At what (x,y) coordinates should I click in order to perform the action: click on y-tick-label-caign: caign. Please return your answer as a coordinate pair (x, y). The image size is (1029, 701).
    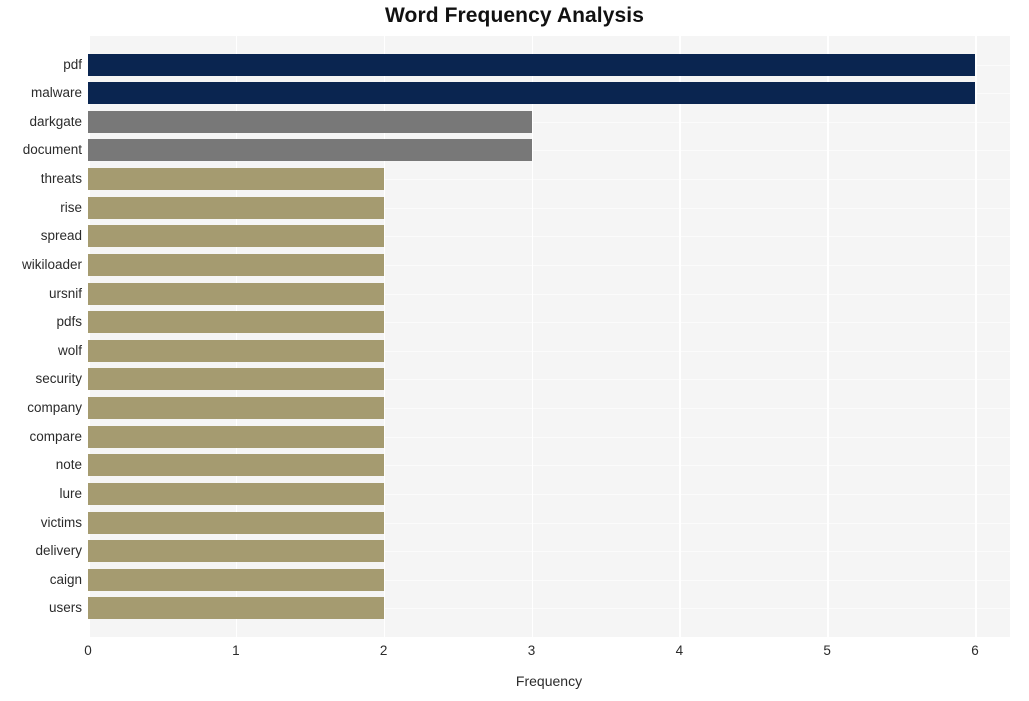
    Looking at the image, I should click on (65, 579).